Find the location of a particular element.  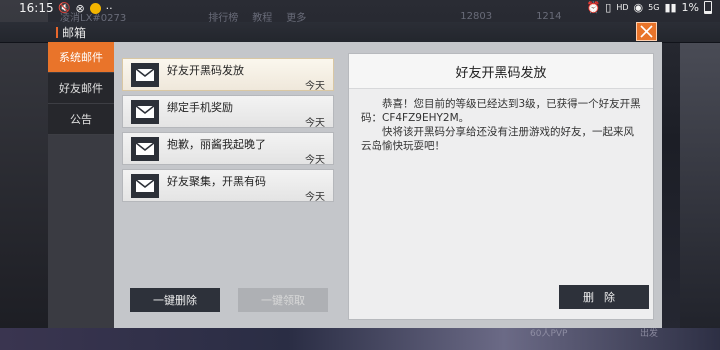

tab-announcement: 公告 is located at coordinates (81, 119).